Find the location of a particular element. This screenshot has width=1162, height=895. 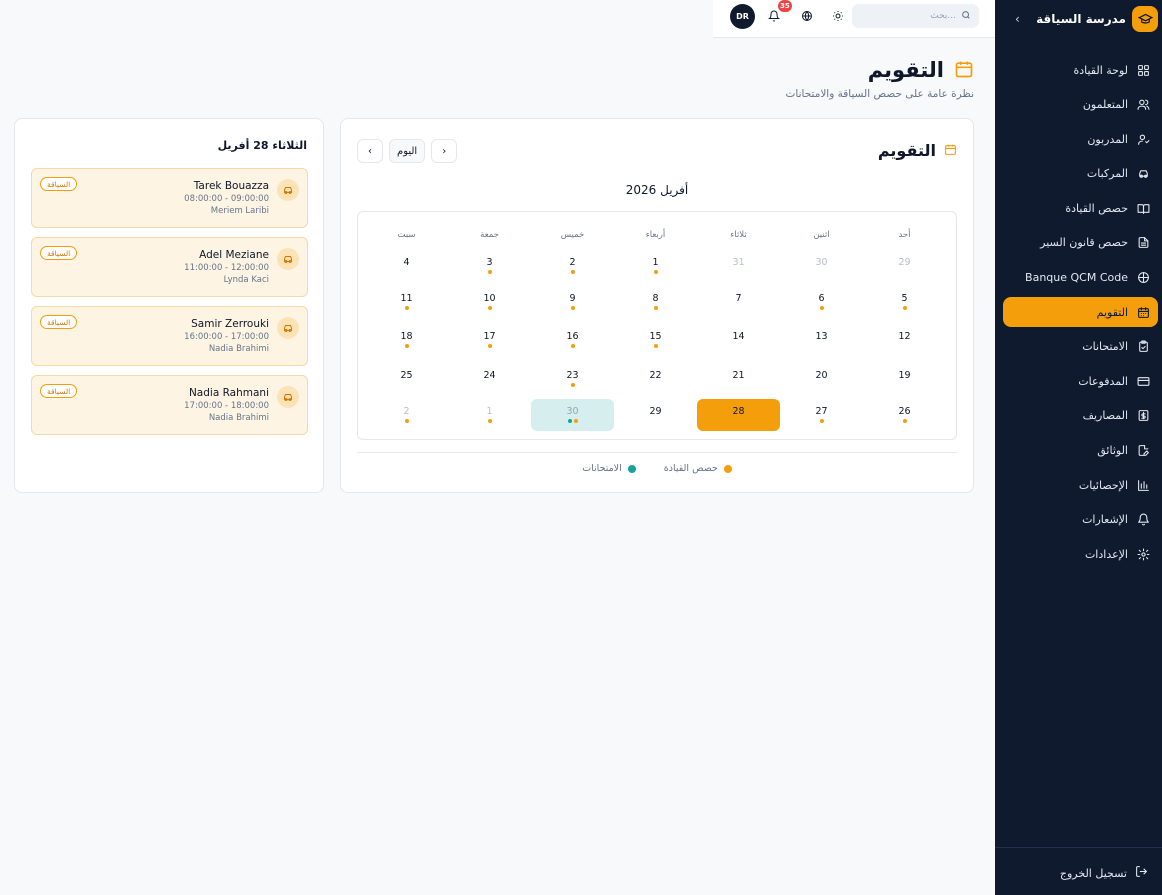

day-number: 2 is located at coordinates (406, 411).